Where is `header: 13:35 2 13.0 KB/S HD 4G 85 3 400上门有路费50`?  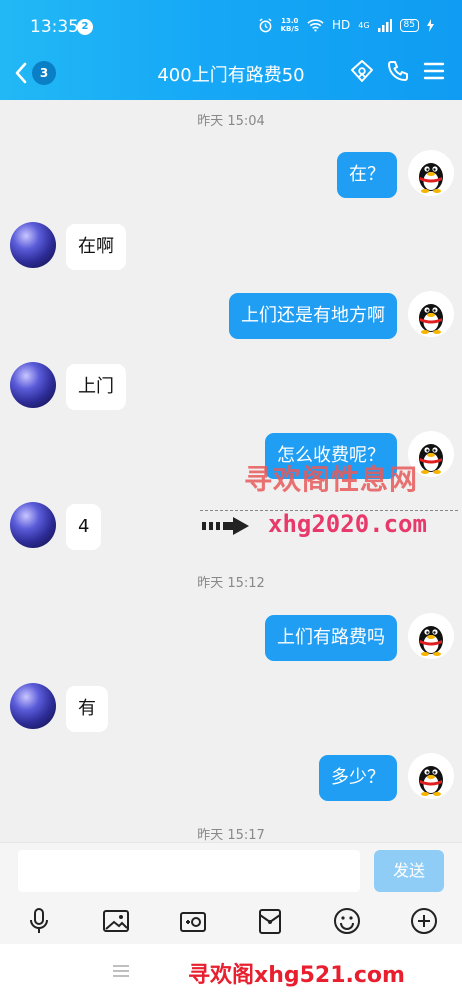
header: 13:35 2 13.0 KB/S HD 4G 85 3 400上门有路费50 is located at coordinates (231, 50).